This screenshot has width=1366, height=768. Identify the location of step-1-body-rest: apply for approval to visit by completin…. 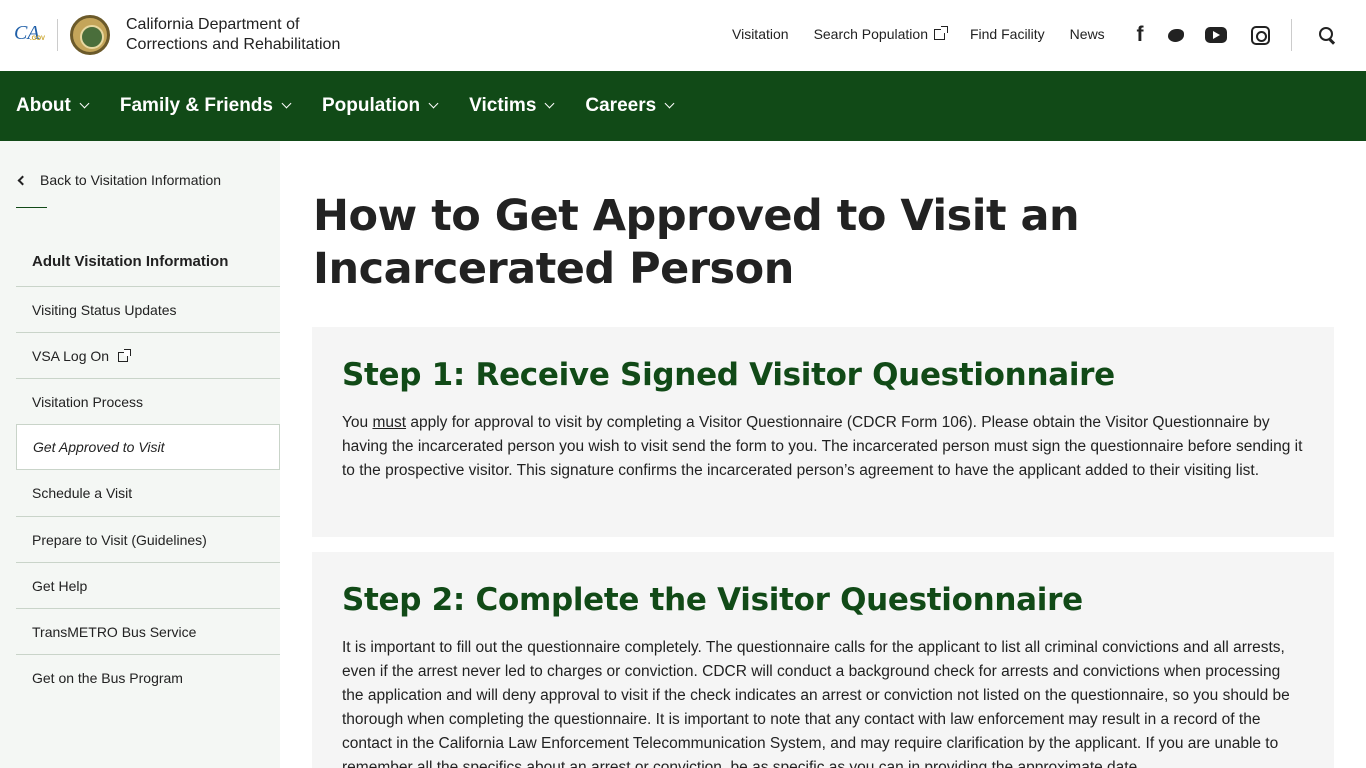
(822, 446).